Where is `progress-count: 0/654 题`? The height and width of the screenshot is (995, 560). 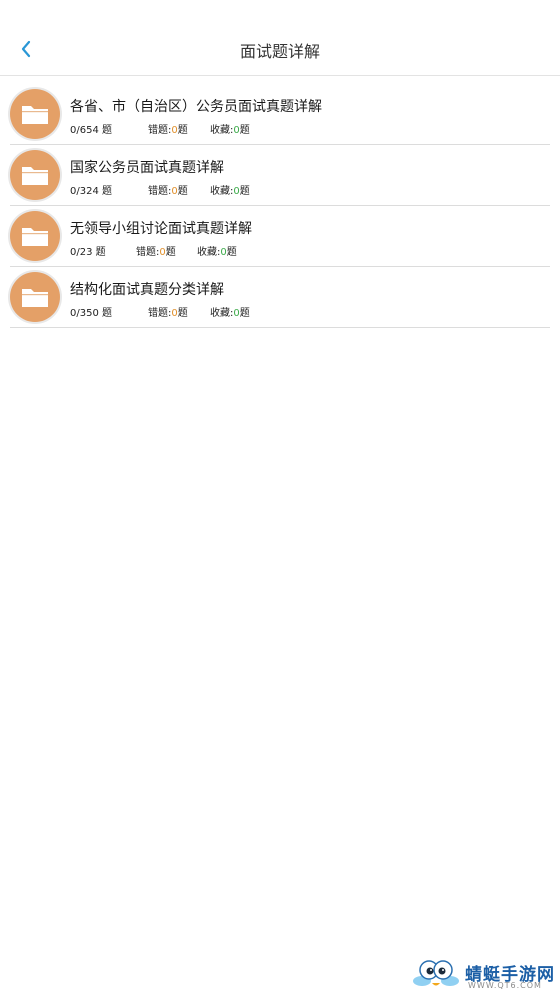 progress-count: 0/654 题 is located at coordinates (91, 130).